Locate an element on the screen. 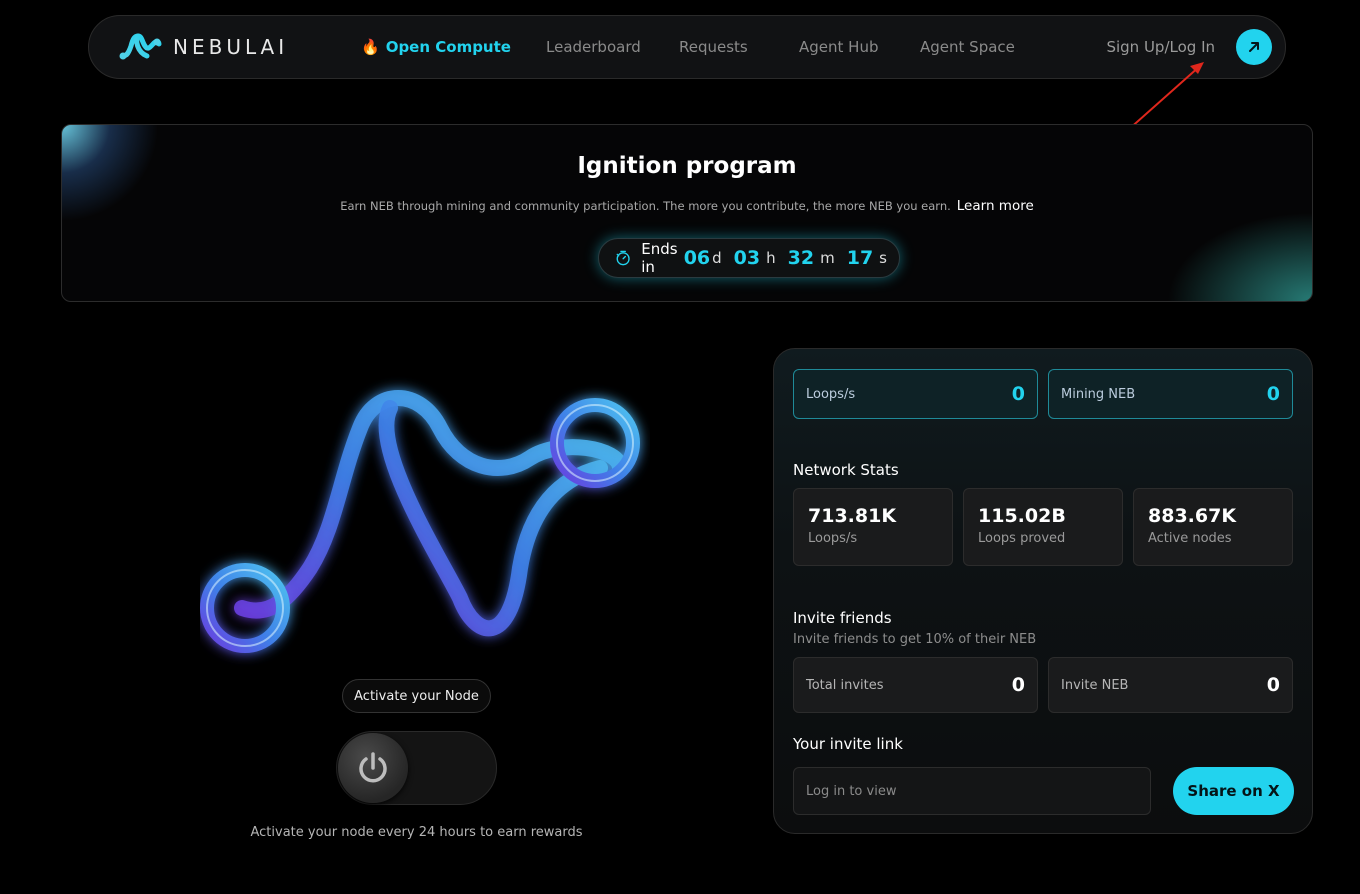 Image resolution: width=1360 pixels, height=894 pixels. invite-link-title: Your invite link is located at coordinates (848, 744).